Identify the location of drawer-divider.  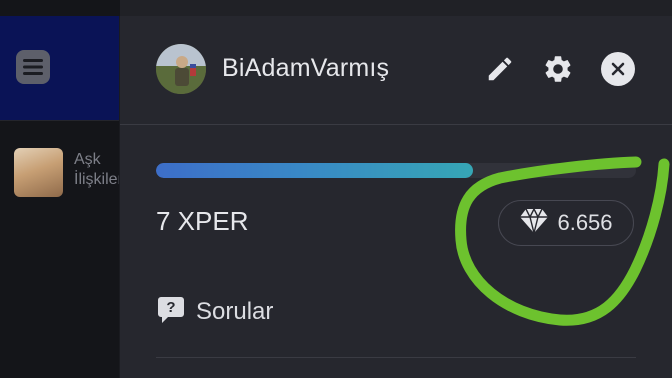
(396, 124).